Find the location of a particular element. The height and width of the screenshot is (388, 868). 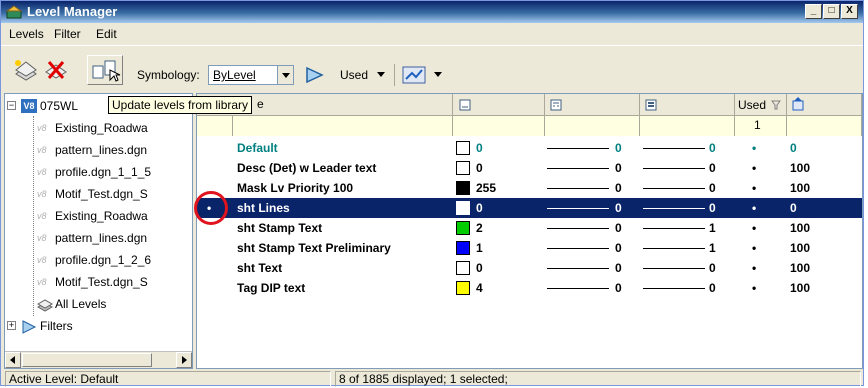

color-number: 1 is located at coordinates (479, 248).